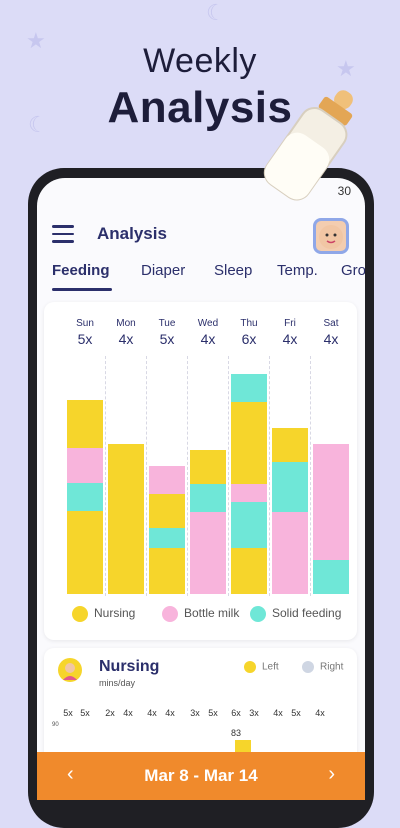  What do you see at coordinates (258, 614) in the screenshot?
I see `solid-dot-icon` at bounding box center [258, 614].